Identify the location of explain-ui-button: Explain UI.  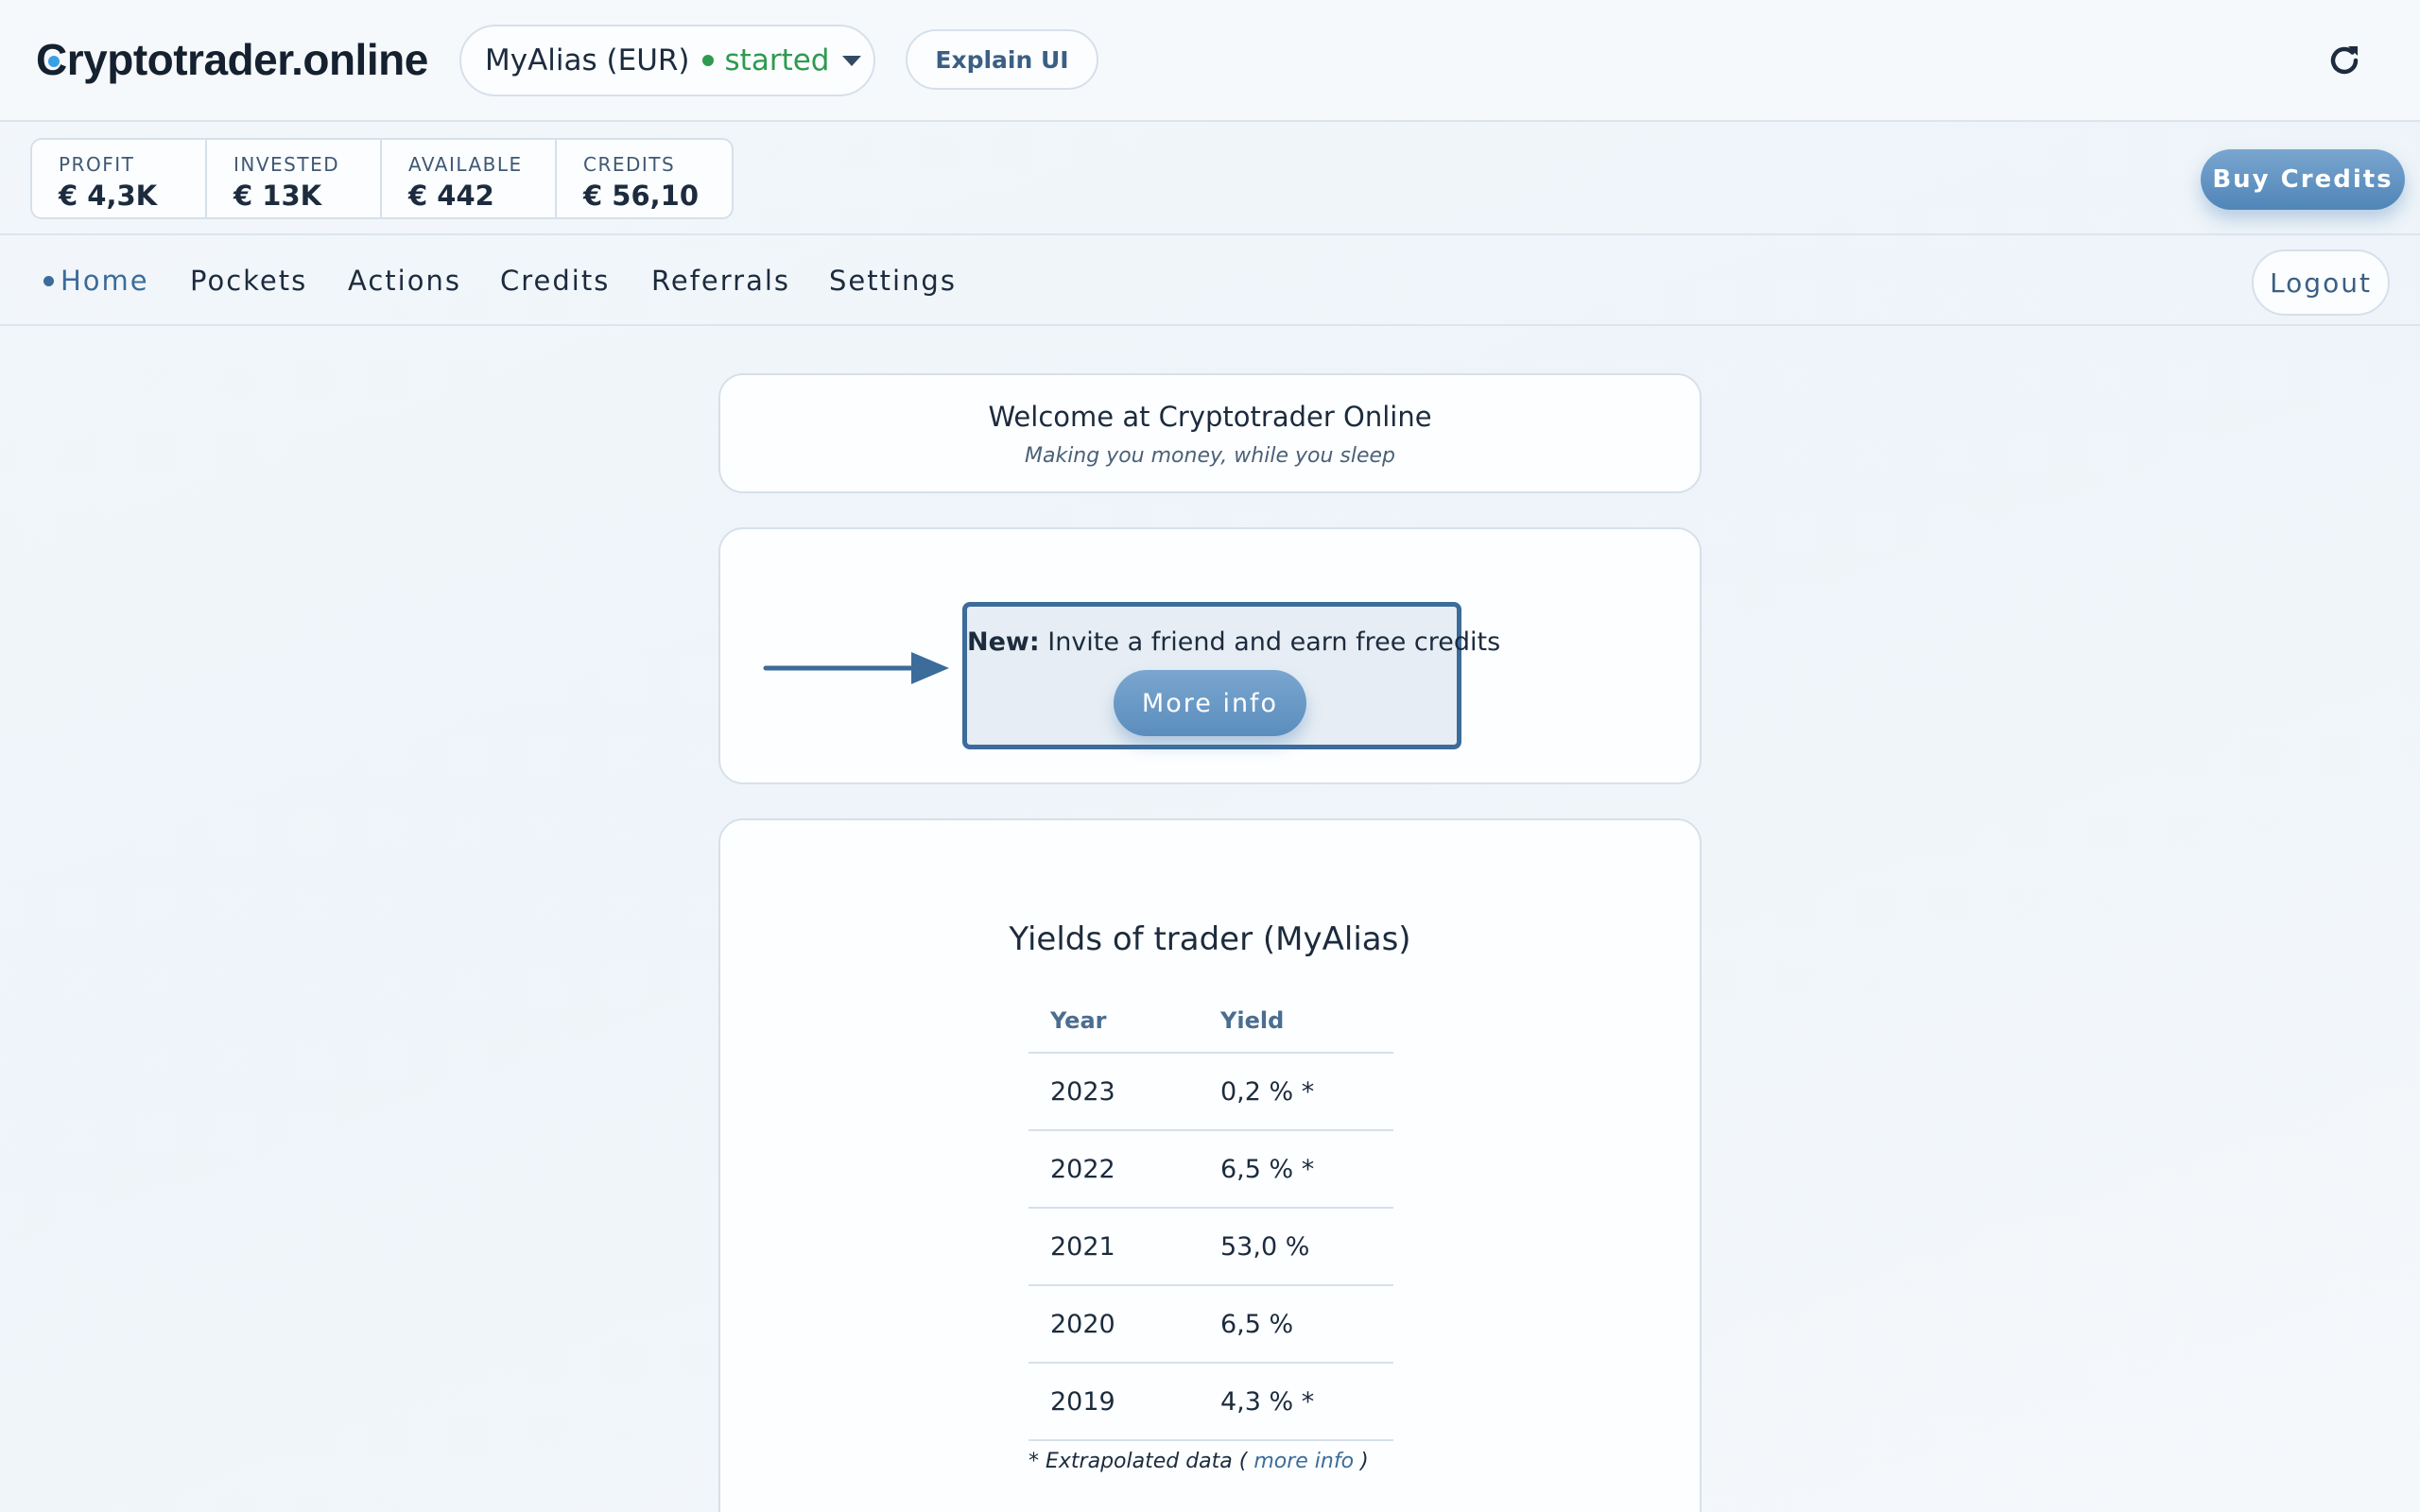
(1002, 59).